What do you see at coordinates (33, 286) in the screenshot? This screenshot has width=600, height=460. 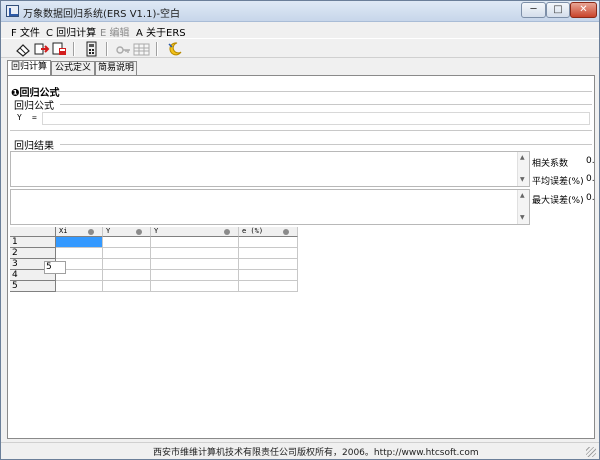 I see `row-header: 5` at bounding box center [33, 286].